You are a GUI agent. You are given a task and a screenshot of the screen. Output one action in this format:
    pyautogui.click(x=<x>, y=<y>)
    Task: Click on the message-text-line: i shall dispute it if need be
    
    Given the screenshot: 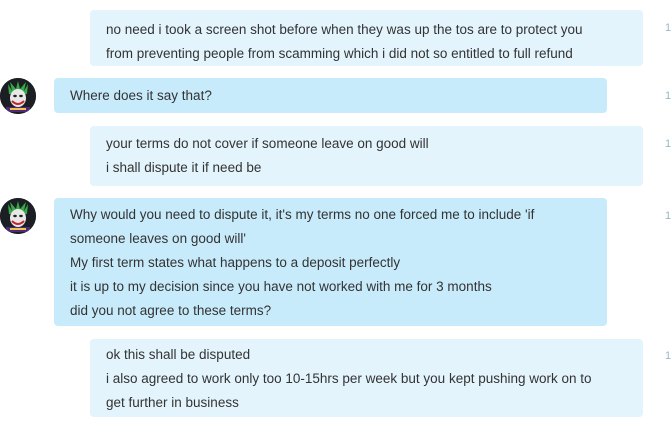 What is the action you would take?
    pyautogui.click(x=184, y=167)
    